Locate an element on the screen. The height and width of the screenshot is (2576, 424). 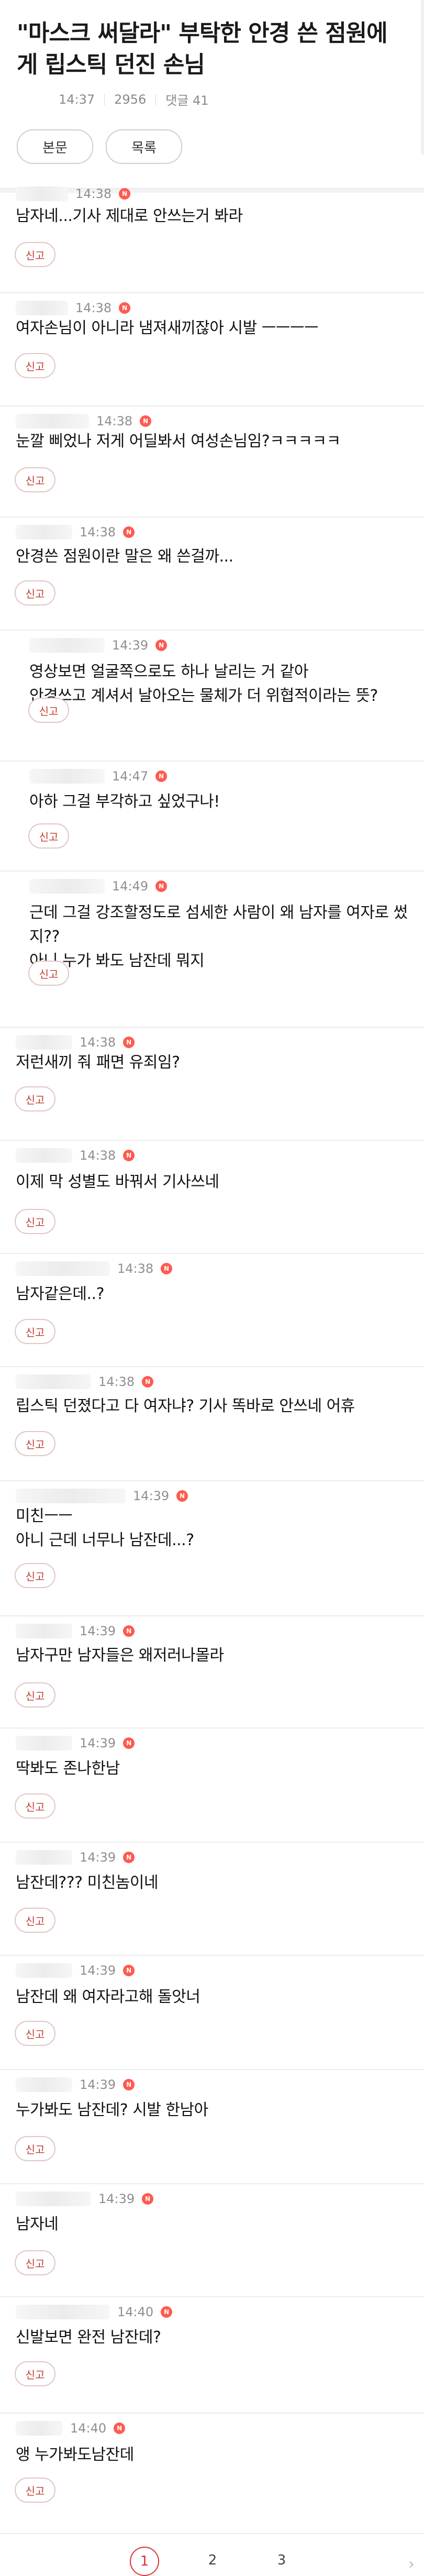
comment-item: 14:38 N 안경쓴 점원이란 말은 왜 쓴걸까... 신고 is located at coordinates (212, 574).